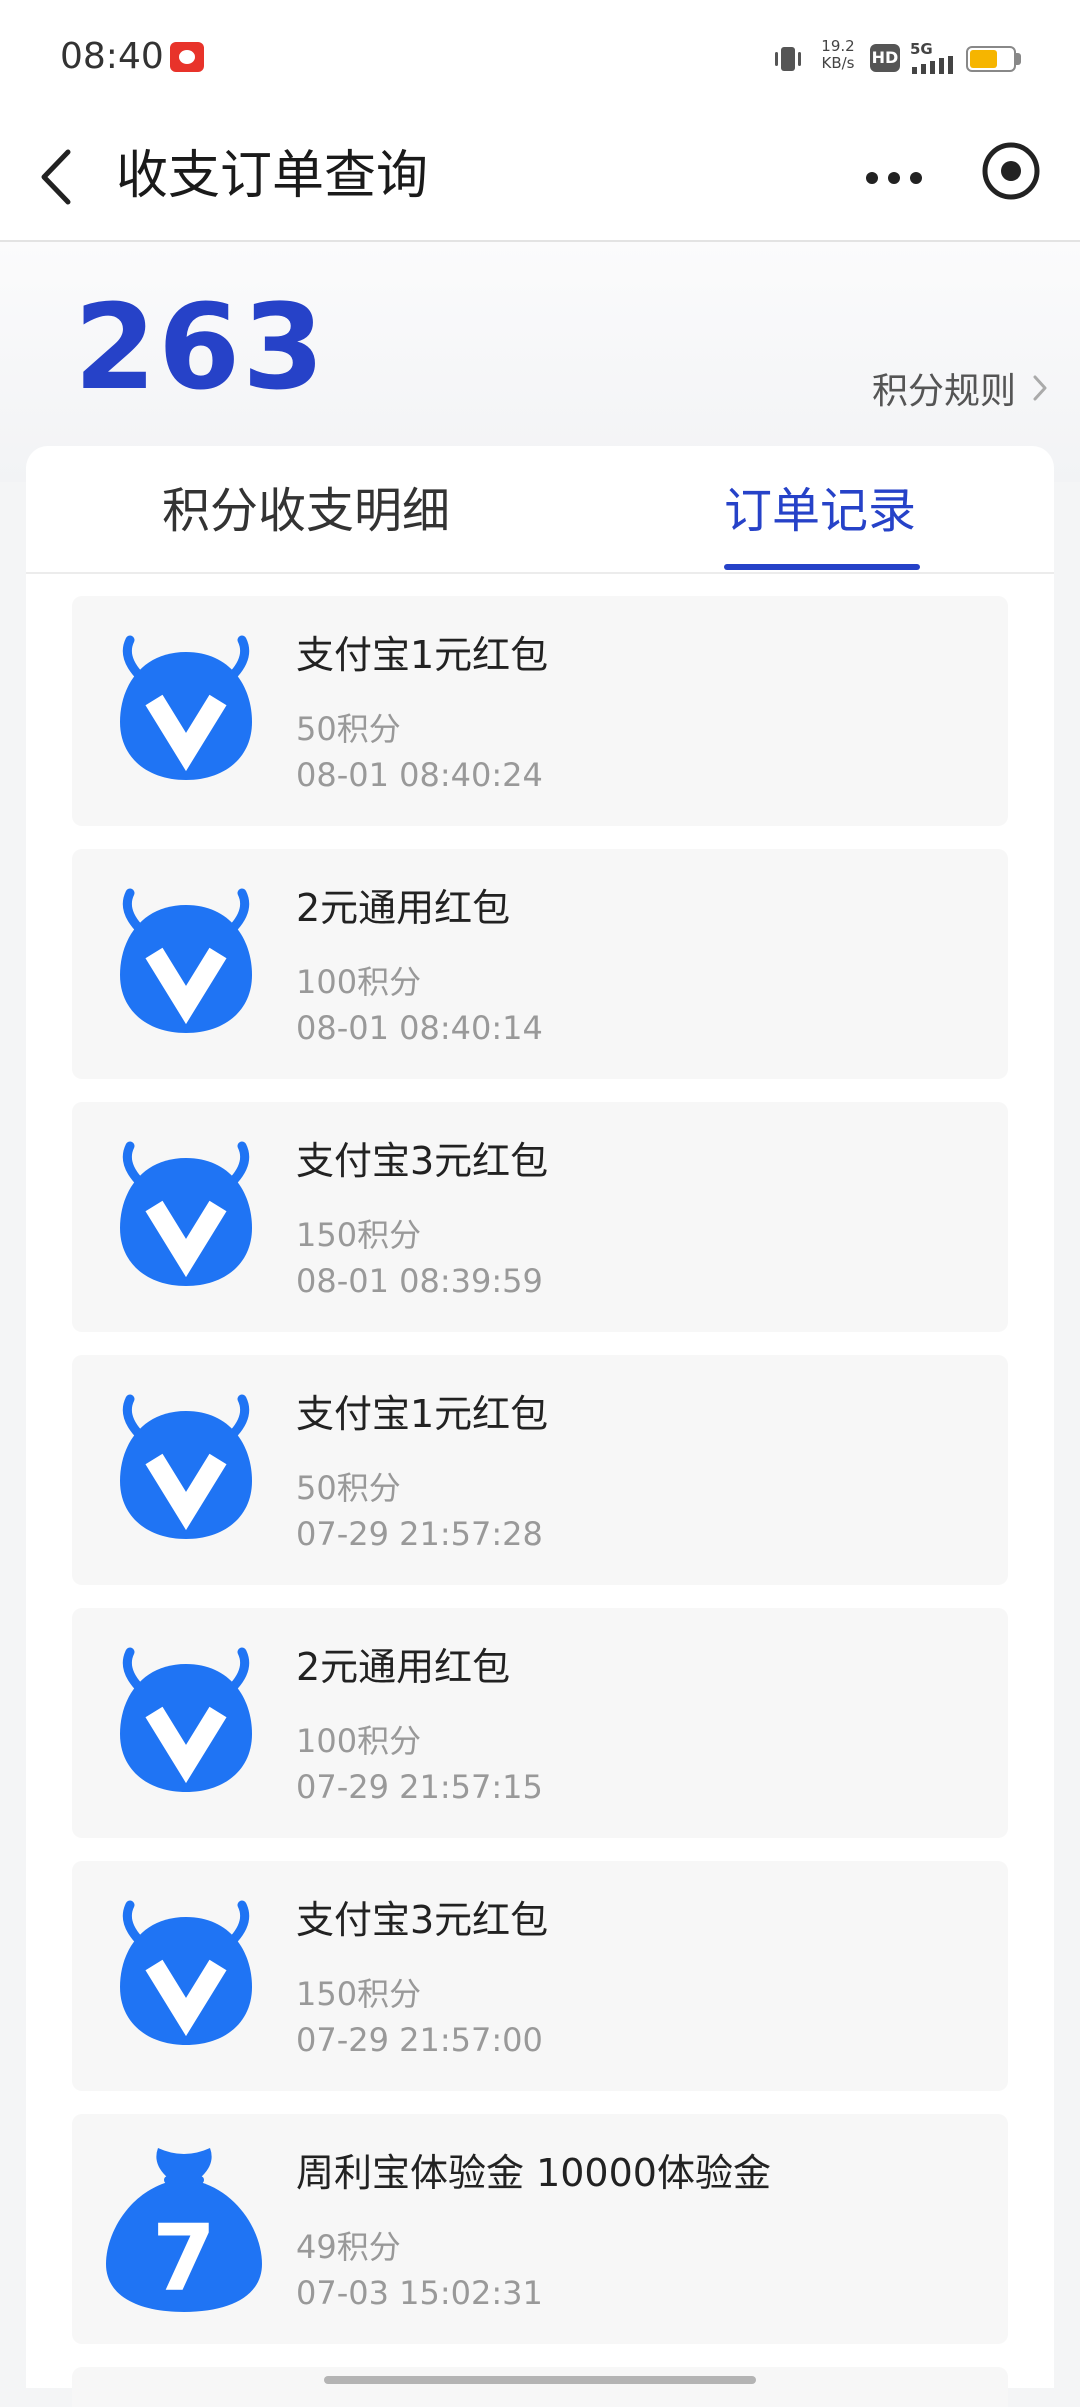 The image size is (1080, 2407). Describe the element at coordinates (184, 2258) in the screenshot. I see `svg-text: 7` at that location.